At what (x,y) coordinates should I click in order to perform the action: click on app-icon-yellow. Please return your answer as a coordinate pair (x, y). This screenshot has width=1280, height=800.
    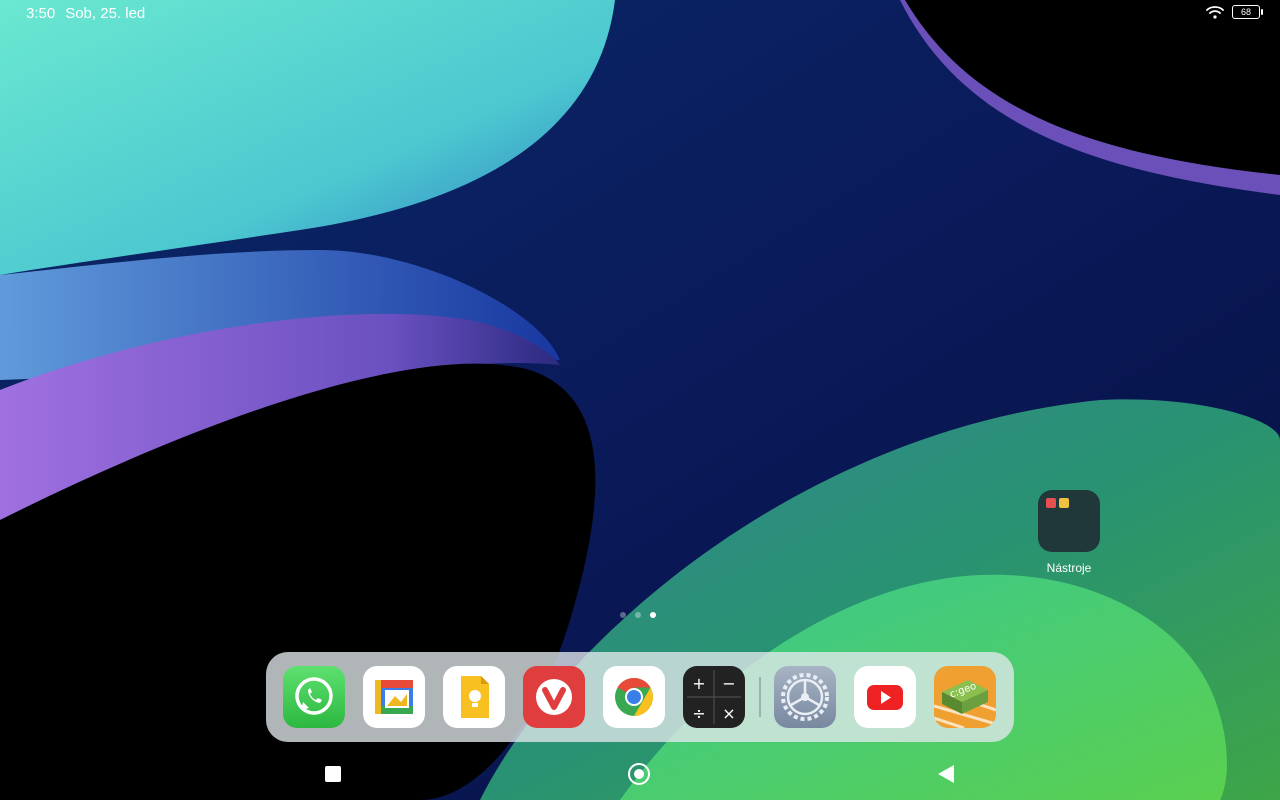
    Looking at the image, I should click on (1064, 503).